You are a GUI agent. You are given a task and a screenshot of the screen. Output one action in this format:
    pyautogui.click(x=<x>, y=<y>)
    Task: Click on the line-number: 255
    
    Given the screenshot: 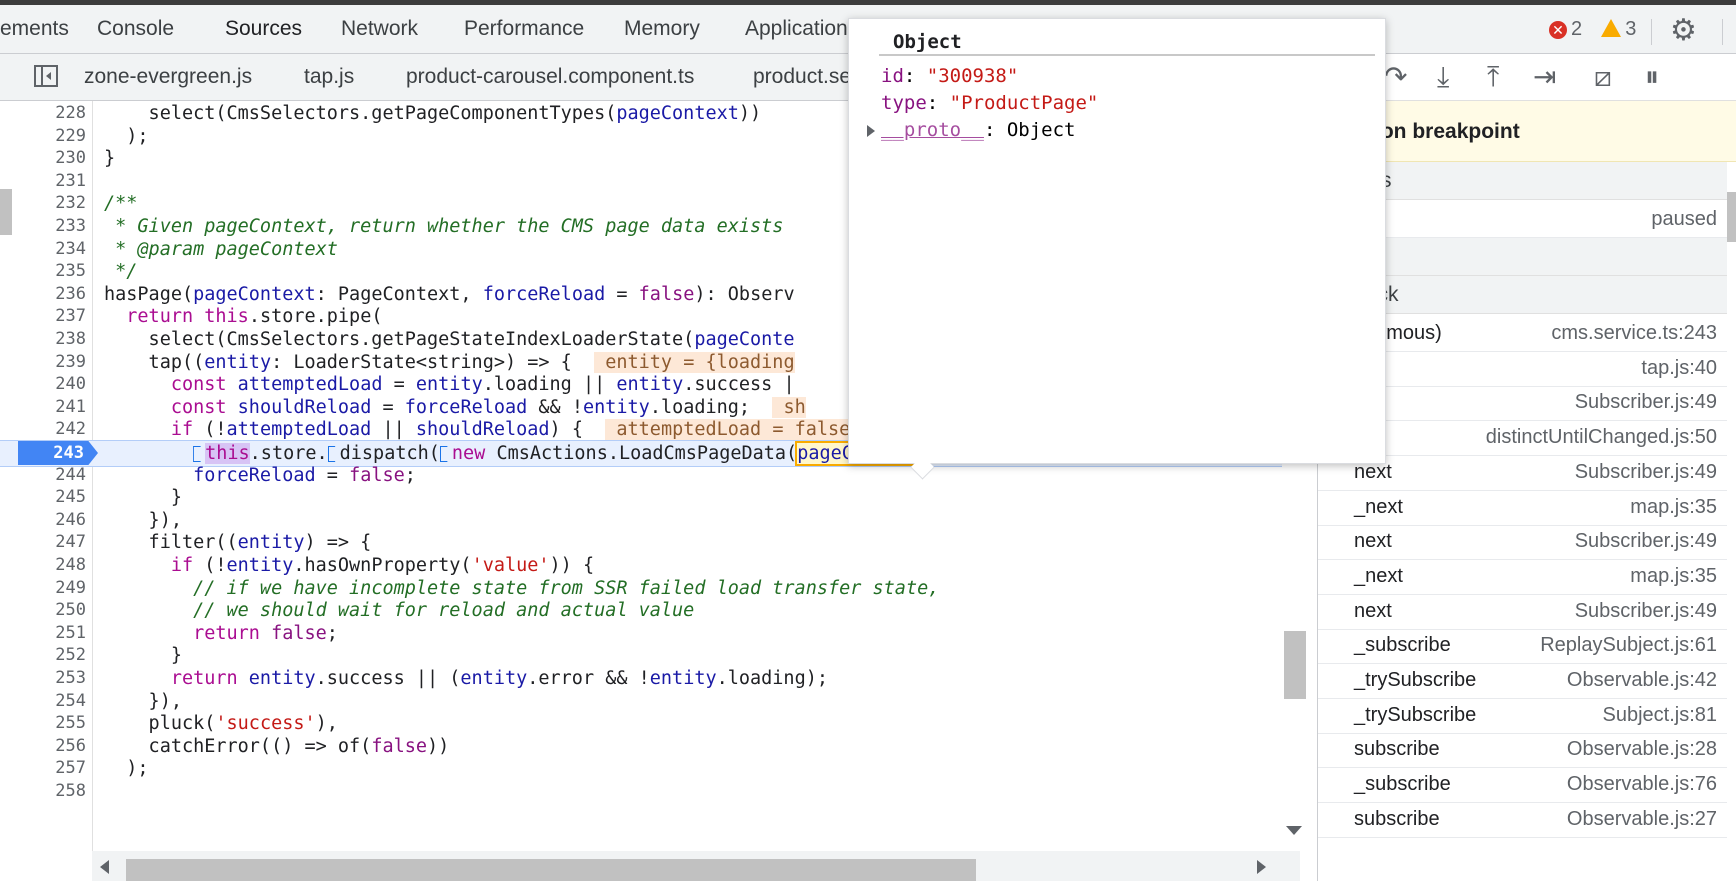 What is the action you would take?
    pyautogui.click(x=43, y=723)
    